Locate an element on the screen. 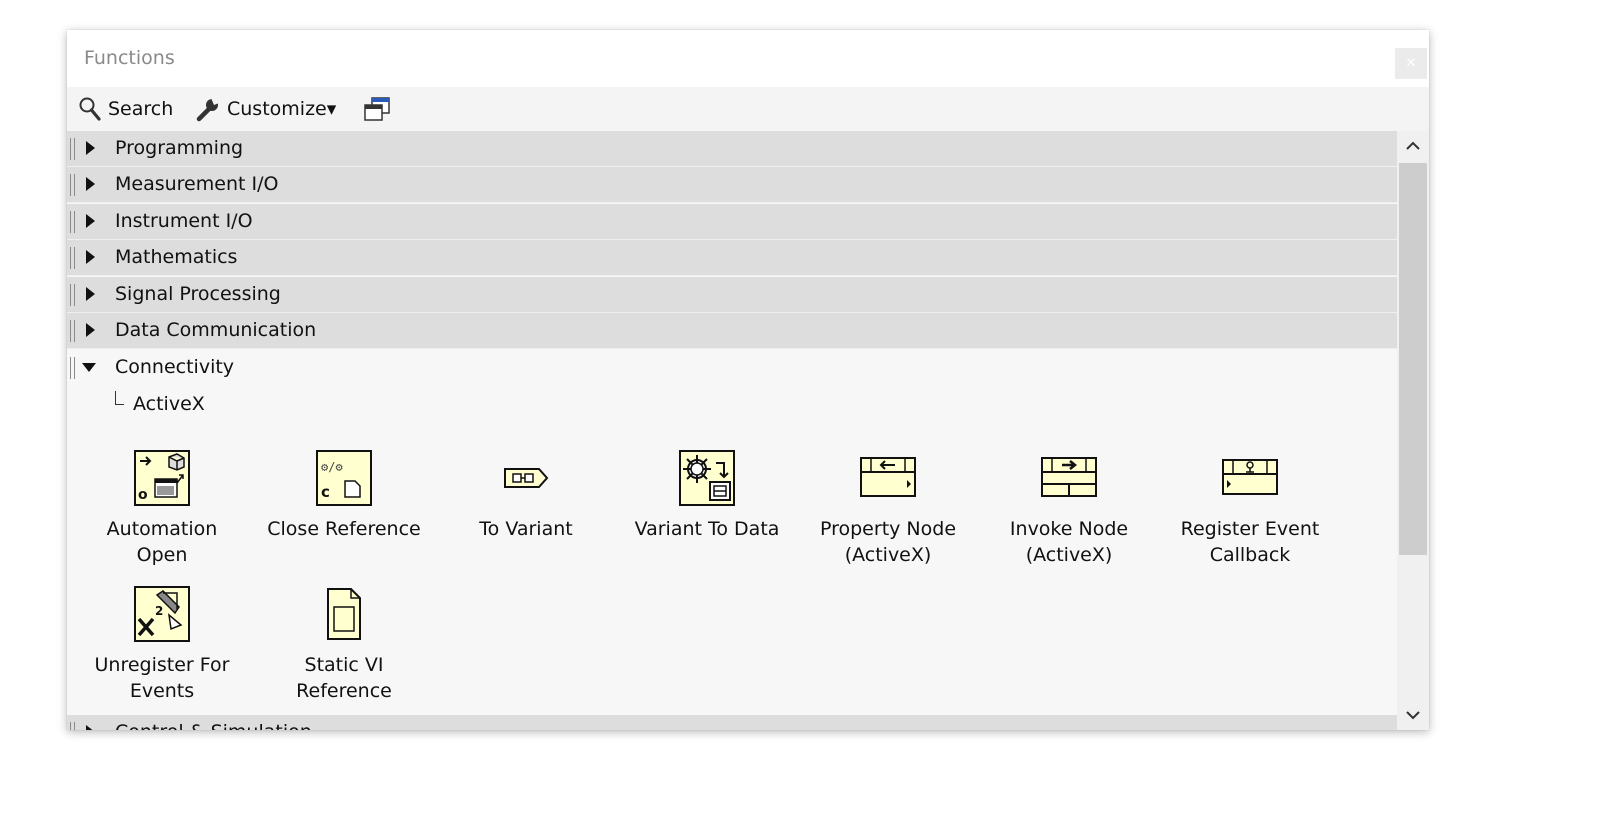  subpalette-activex: ActiveX is located at coordinates (169, 404).